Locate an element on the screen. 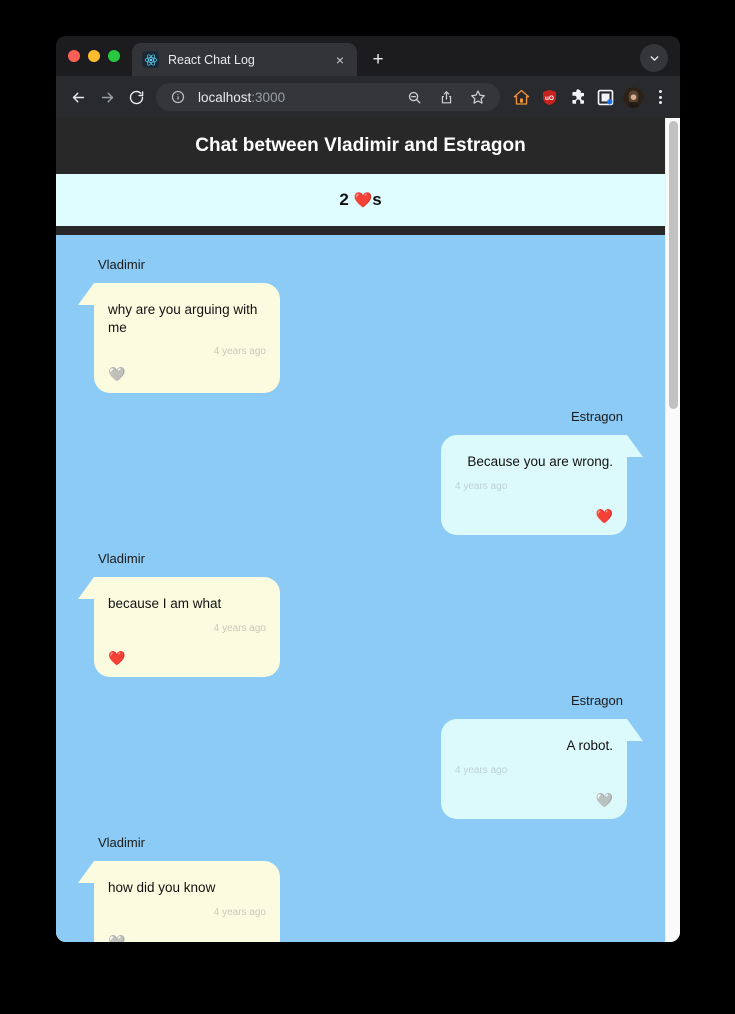  like-count: 2 is located at coordinates (344, 199).